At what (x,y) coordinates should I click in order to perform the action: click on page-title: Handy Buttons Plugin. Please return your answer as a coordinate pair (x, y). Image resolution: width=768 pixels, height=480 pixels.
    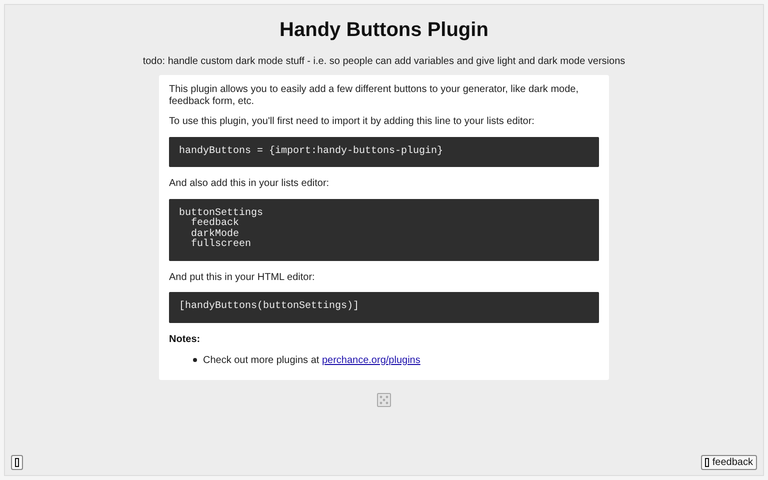
    Looking at the image, I should click on (384, 30).